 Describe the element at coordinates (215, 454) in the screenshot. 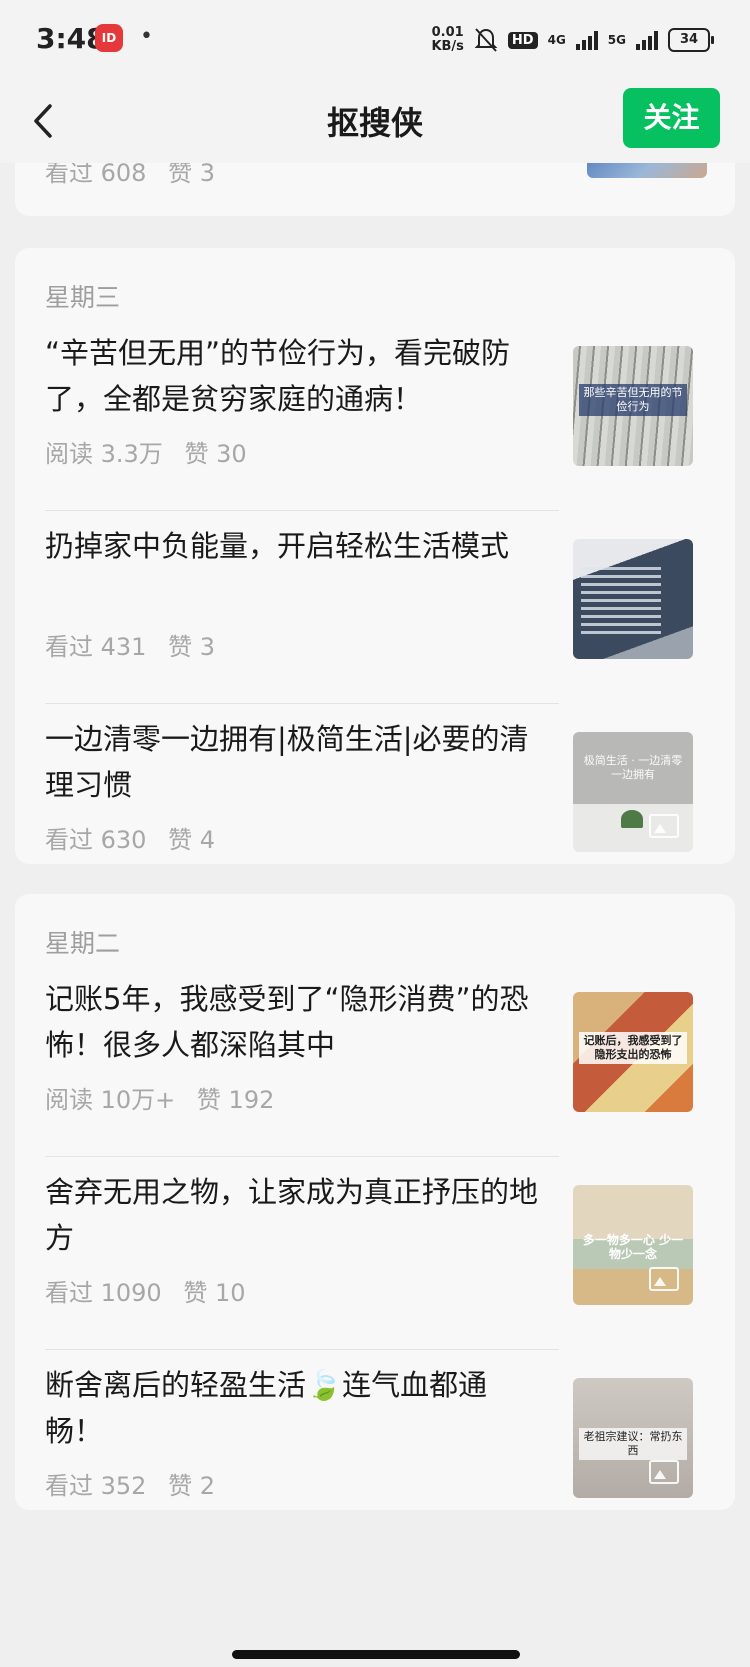

I see `likes-count: 赞 30` at that location.